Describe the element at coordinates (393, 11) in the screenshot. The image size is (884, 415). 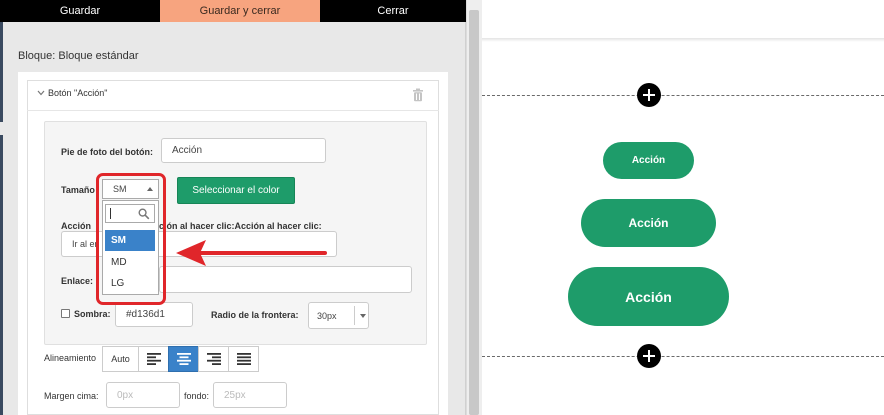
I see `close-button: Cerrar` at that location.